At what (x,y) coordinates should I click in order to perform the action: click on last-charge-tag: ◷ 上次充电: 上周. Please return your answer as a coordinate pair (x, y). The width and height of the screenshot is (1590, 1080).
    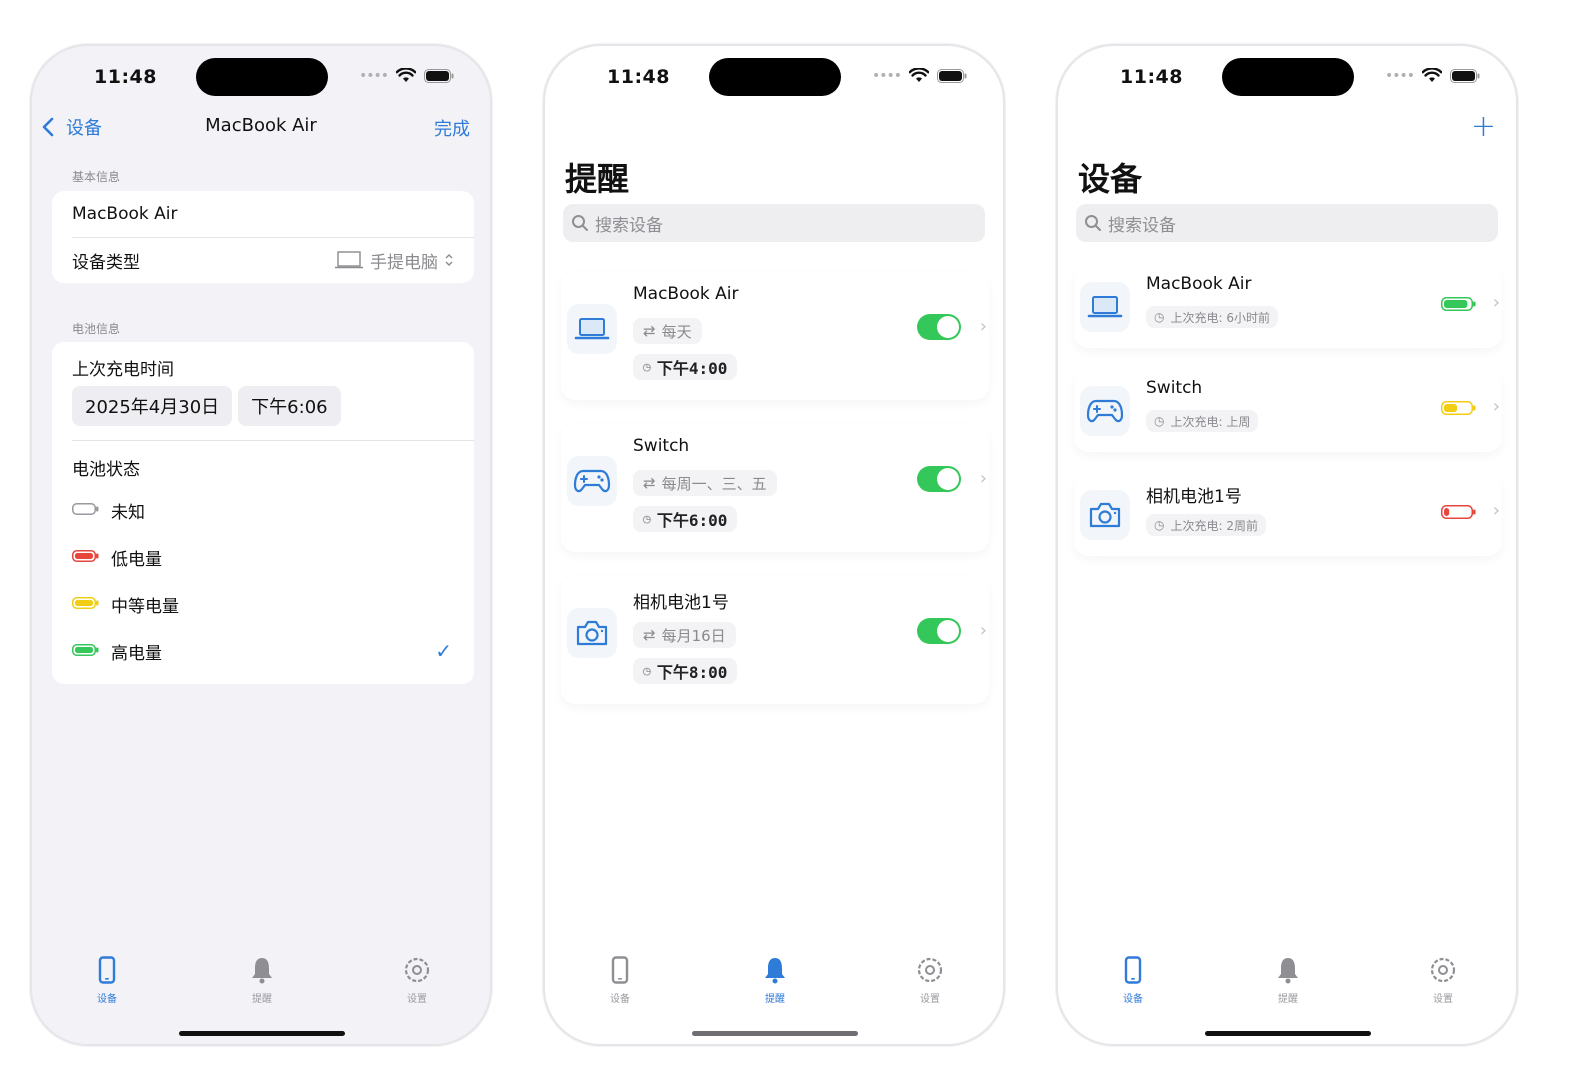
    Looking at the image, I should click on (1202, 421).